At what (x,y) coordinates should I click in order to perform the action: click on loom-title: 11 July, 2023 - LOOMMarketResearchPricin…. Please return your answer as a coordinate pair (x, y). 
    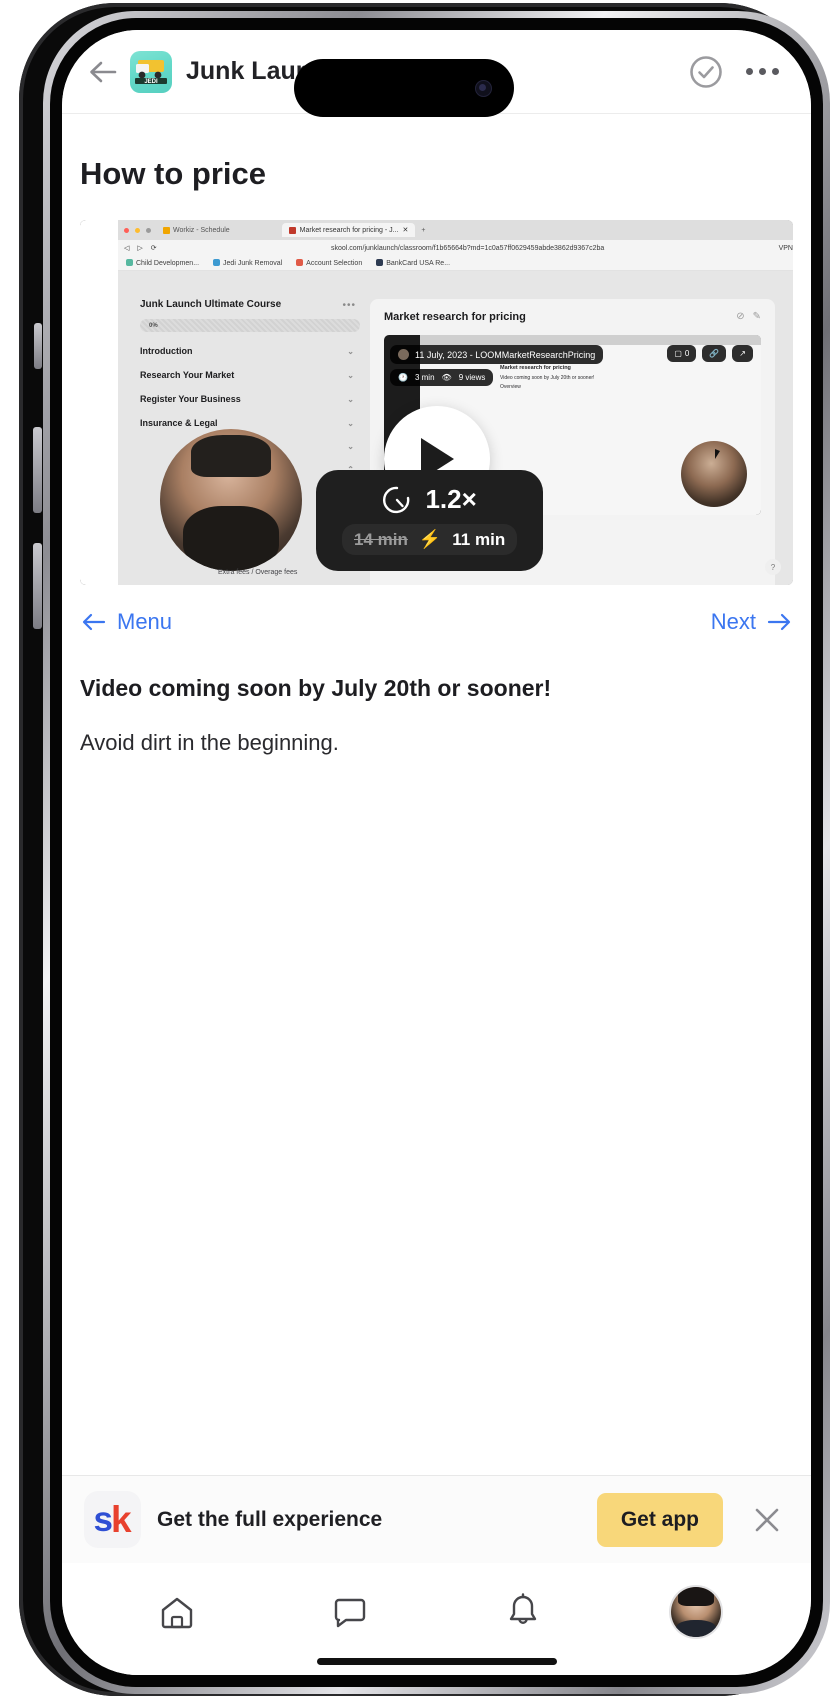
    Looking at the image, I should click on (505, 354).